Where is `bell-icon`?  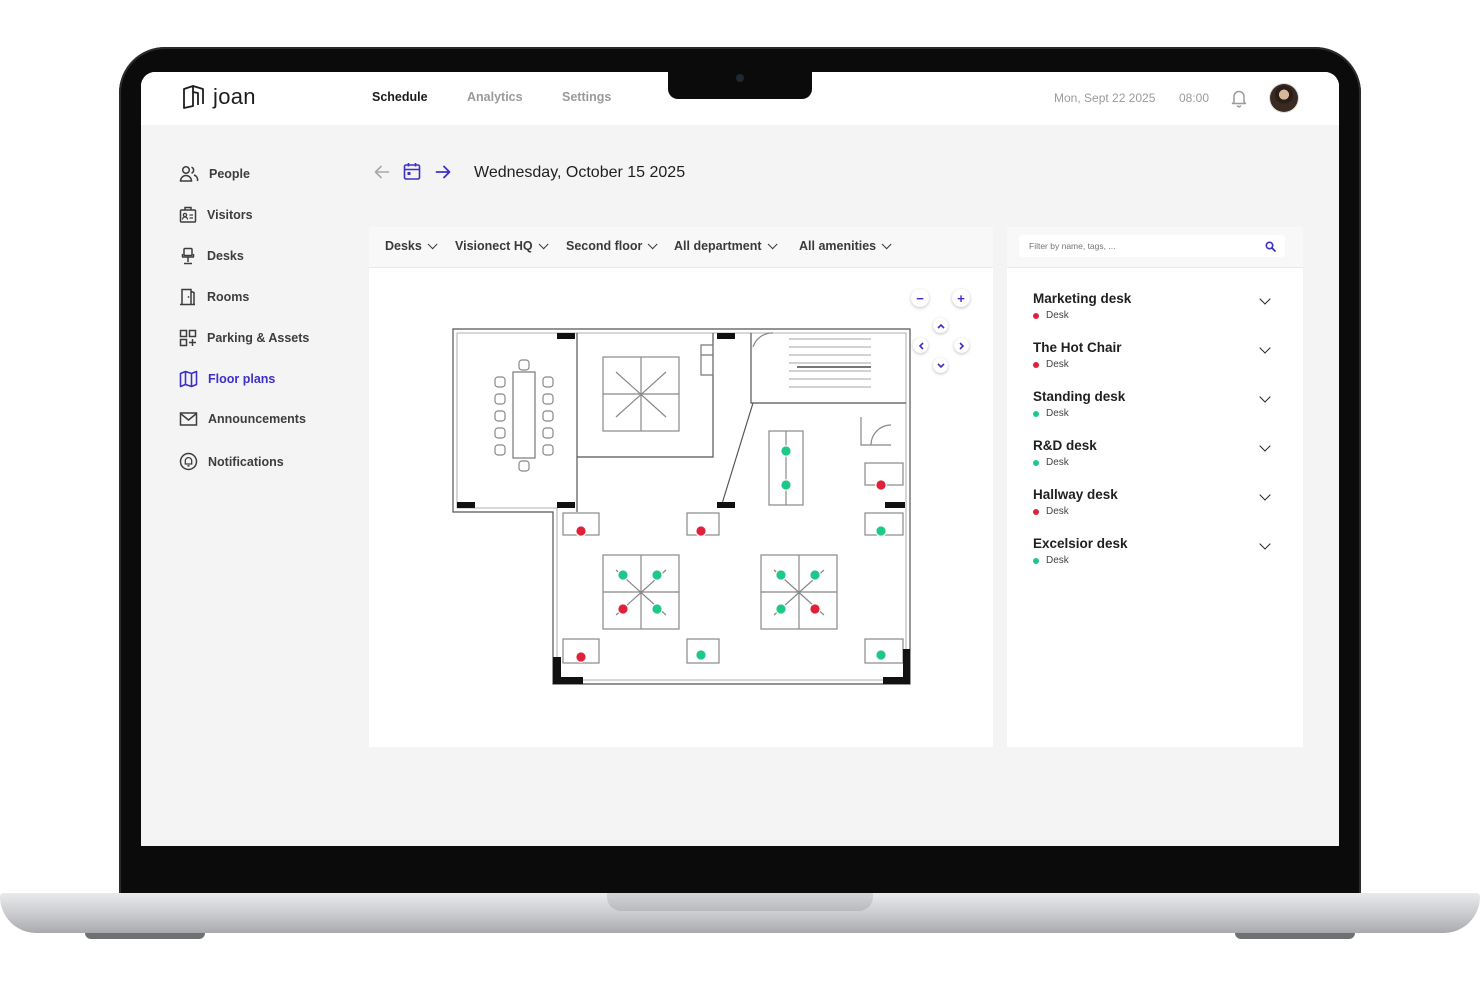 bell-icon is located at coordinates (1239, 98).